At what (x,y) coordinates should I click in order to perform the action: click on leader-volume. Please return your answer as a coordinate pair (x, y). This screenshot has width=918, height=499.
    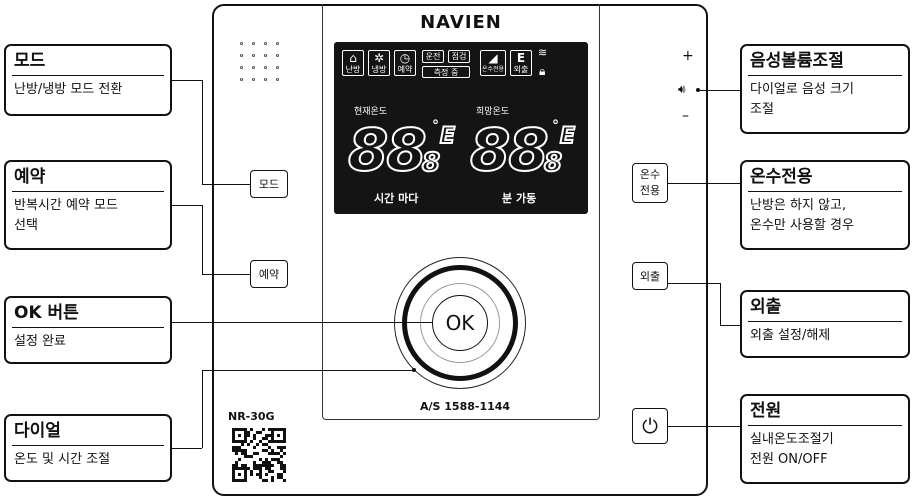
    Looking at the image, I should click on (720, 90).